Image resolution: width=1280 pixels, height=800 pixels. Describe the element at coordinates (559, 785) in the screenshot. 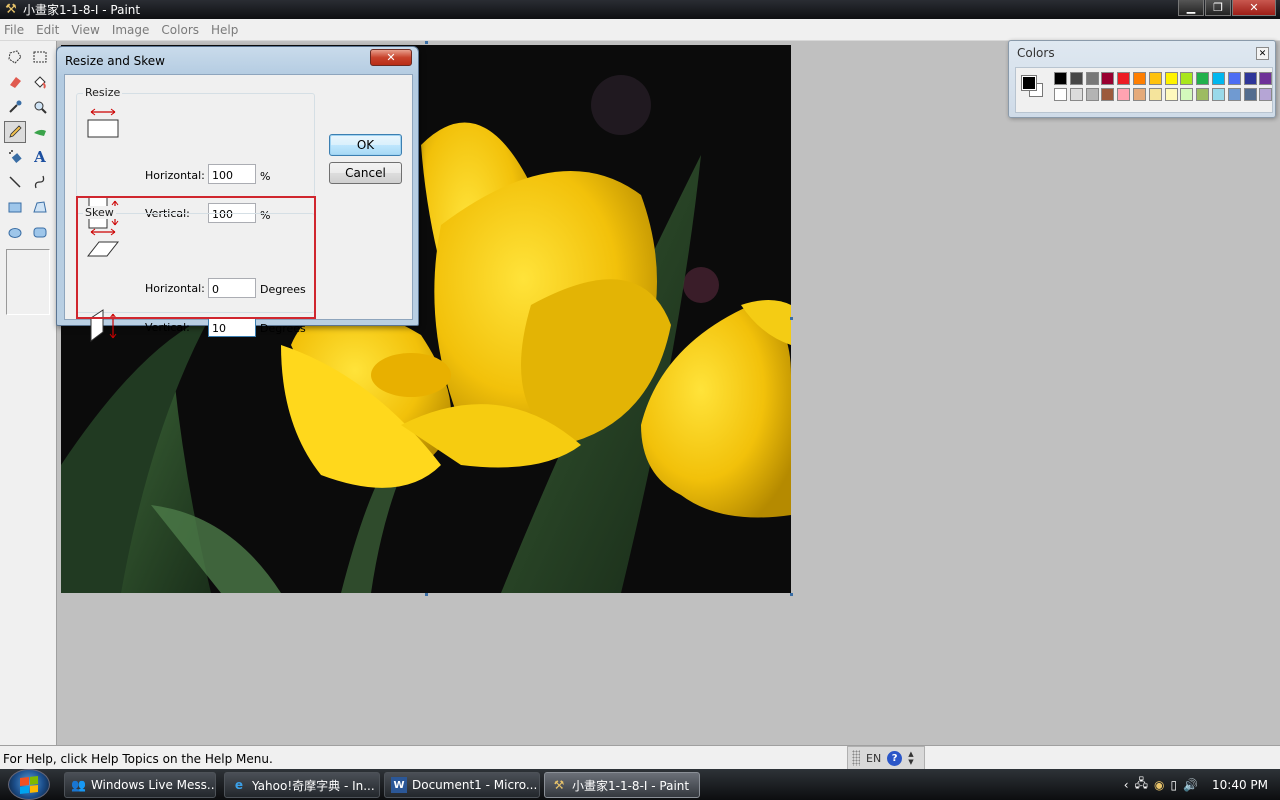

I see `paint-icon: ⚒` at that location.